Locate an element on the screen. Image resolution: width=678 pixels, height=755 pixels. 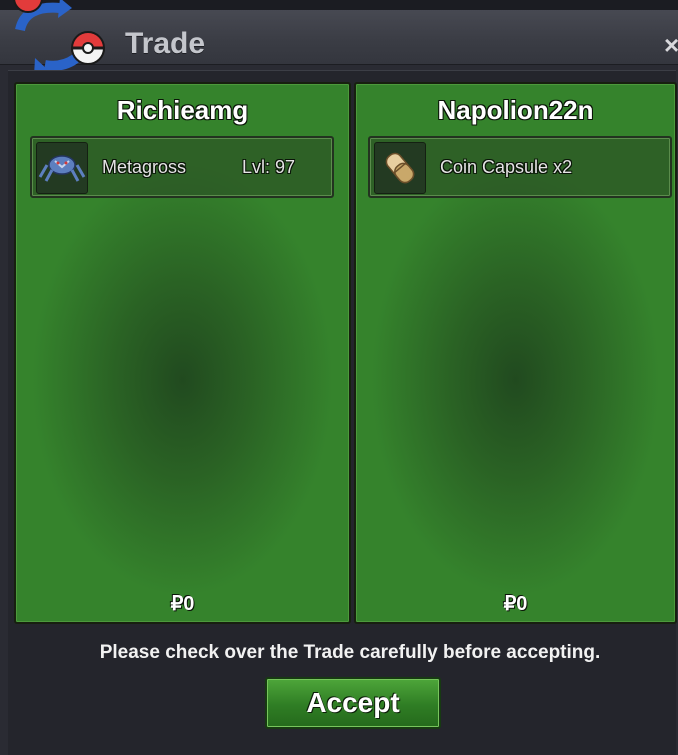
accept-button: Accept is located at coordinates (353, 703).